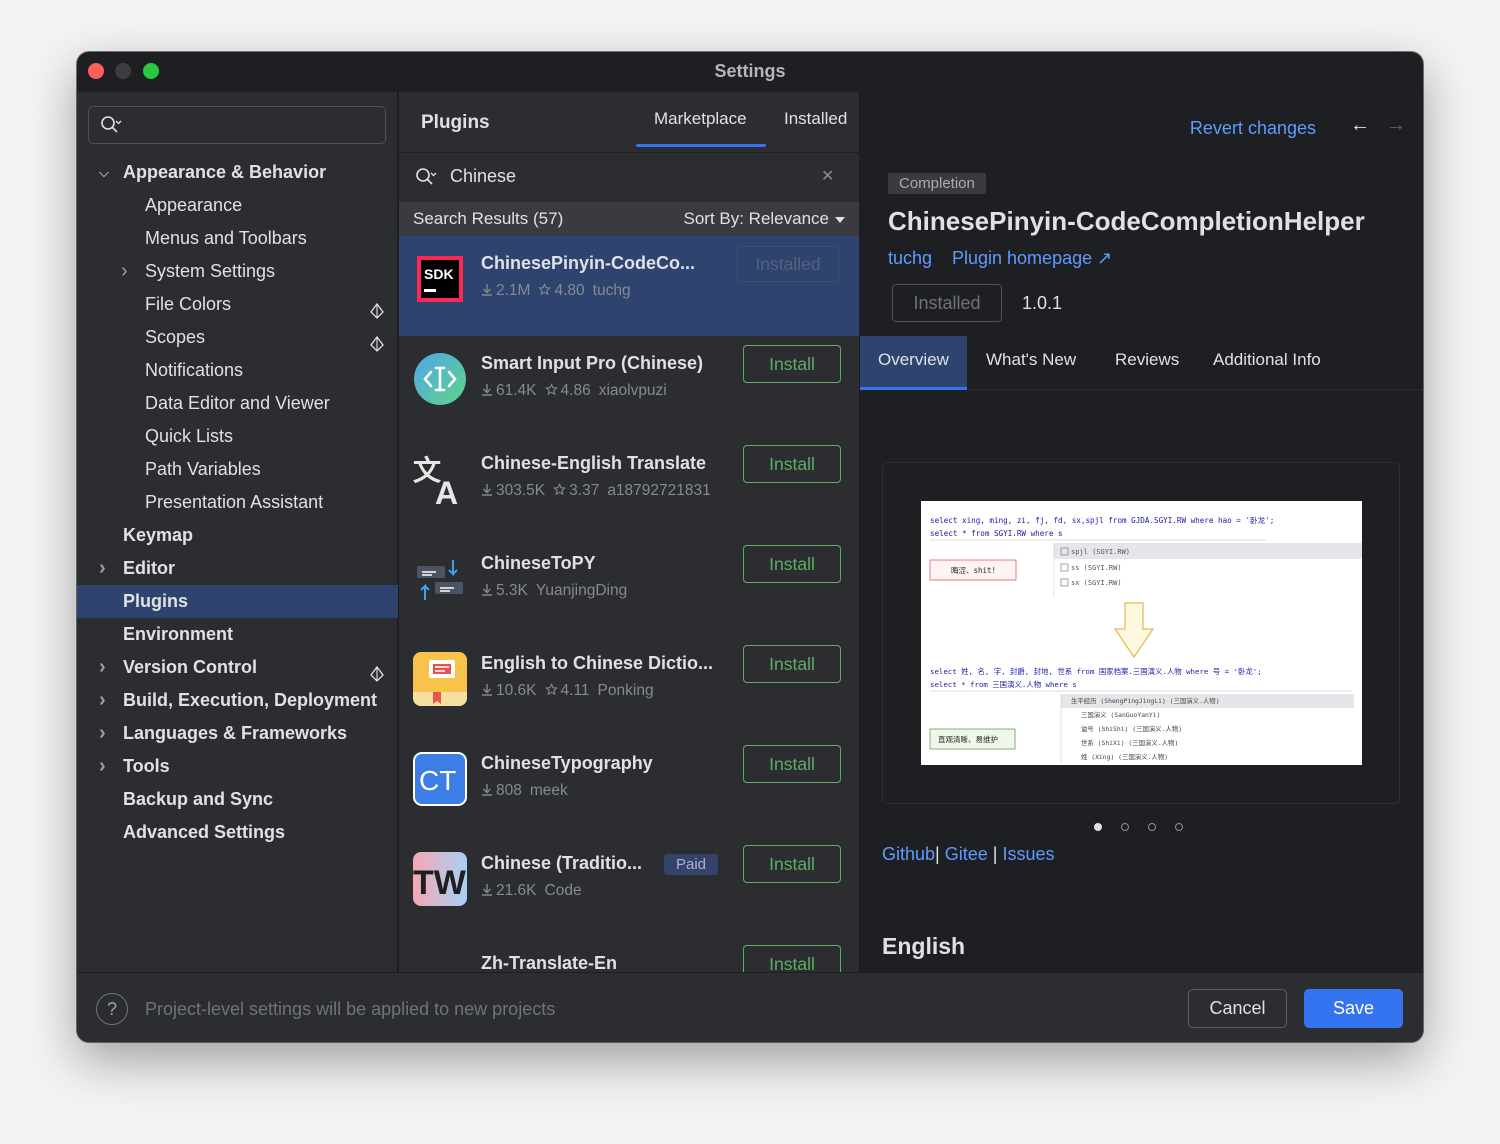 The width and height of the screenshot is (1500, 1144). I want to click on sidebar-item-notifications: Notifications, so click(237, 370).